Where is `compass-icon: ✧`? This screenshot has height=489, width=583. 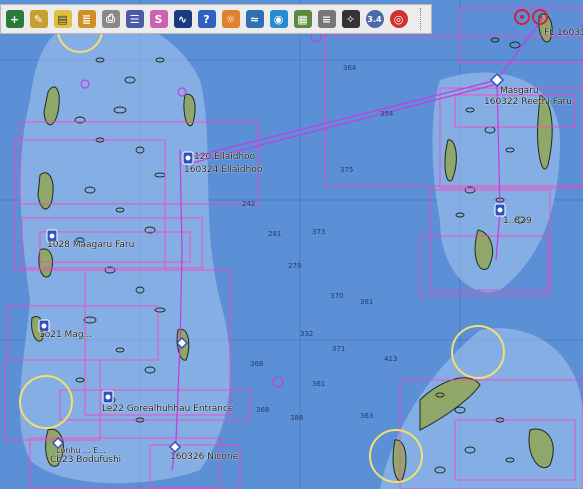
compass-icon: ✧ is located at coordinates (350, 19).